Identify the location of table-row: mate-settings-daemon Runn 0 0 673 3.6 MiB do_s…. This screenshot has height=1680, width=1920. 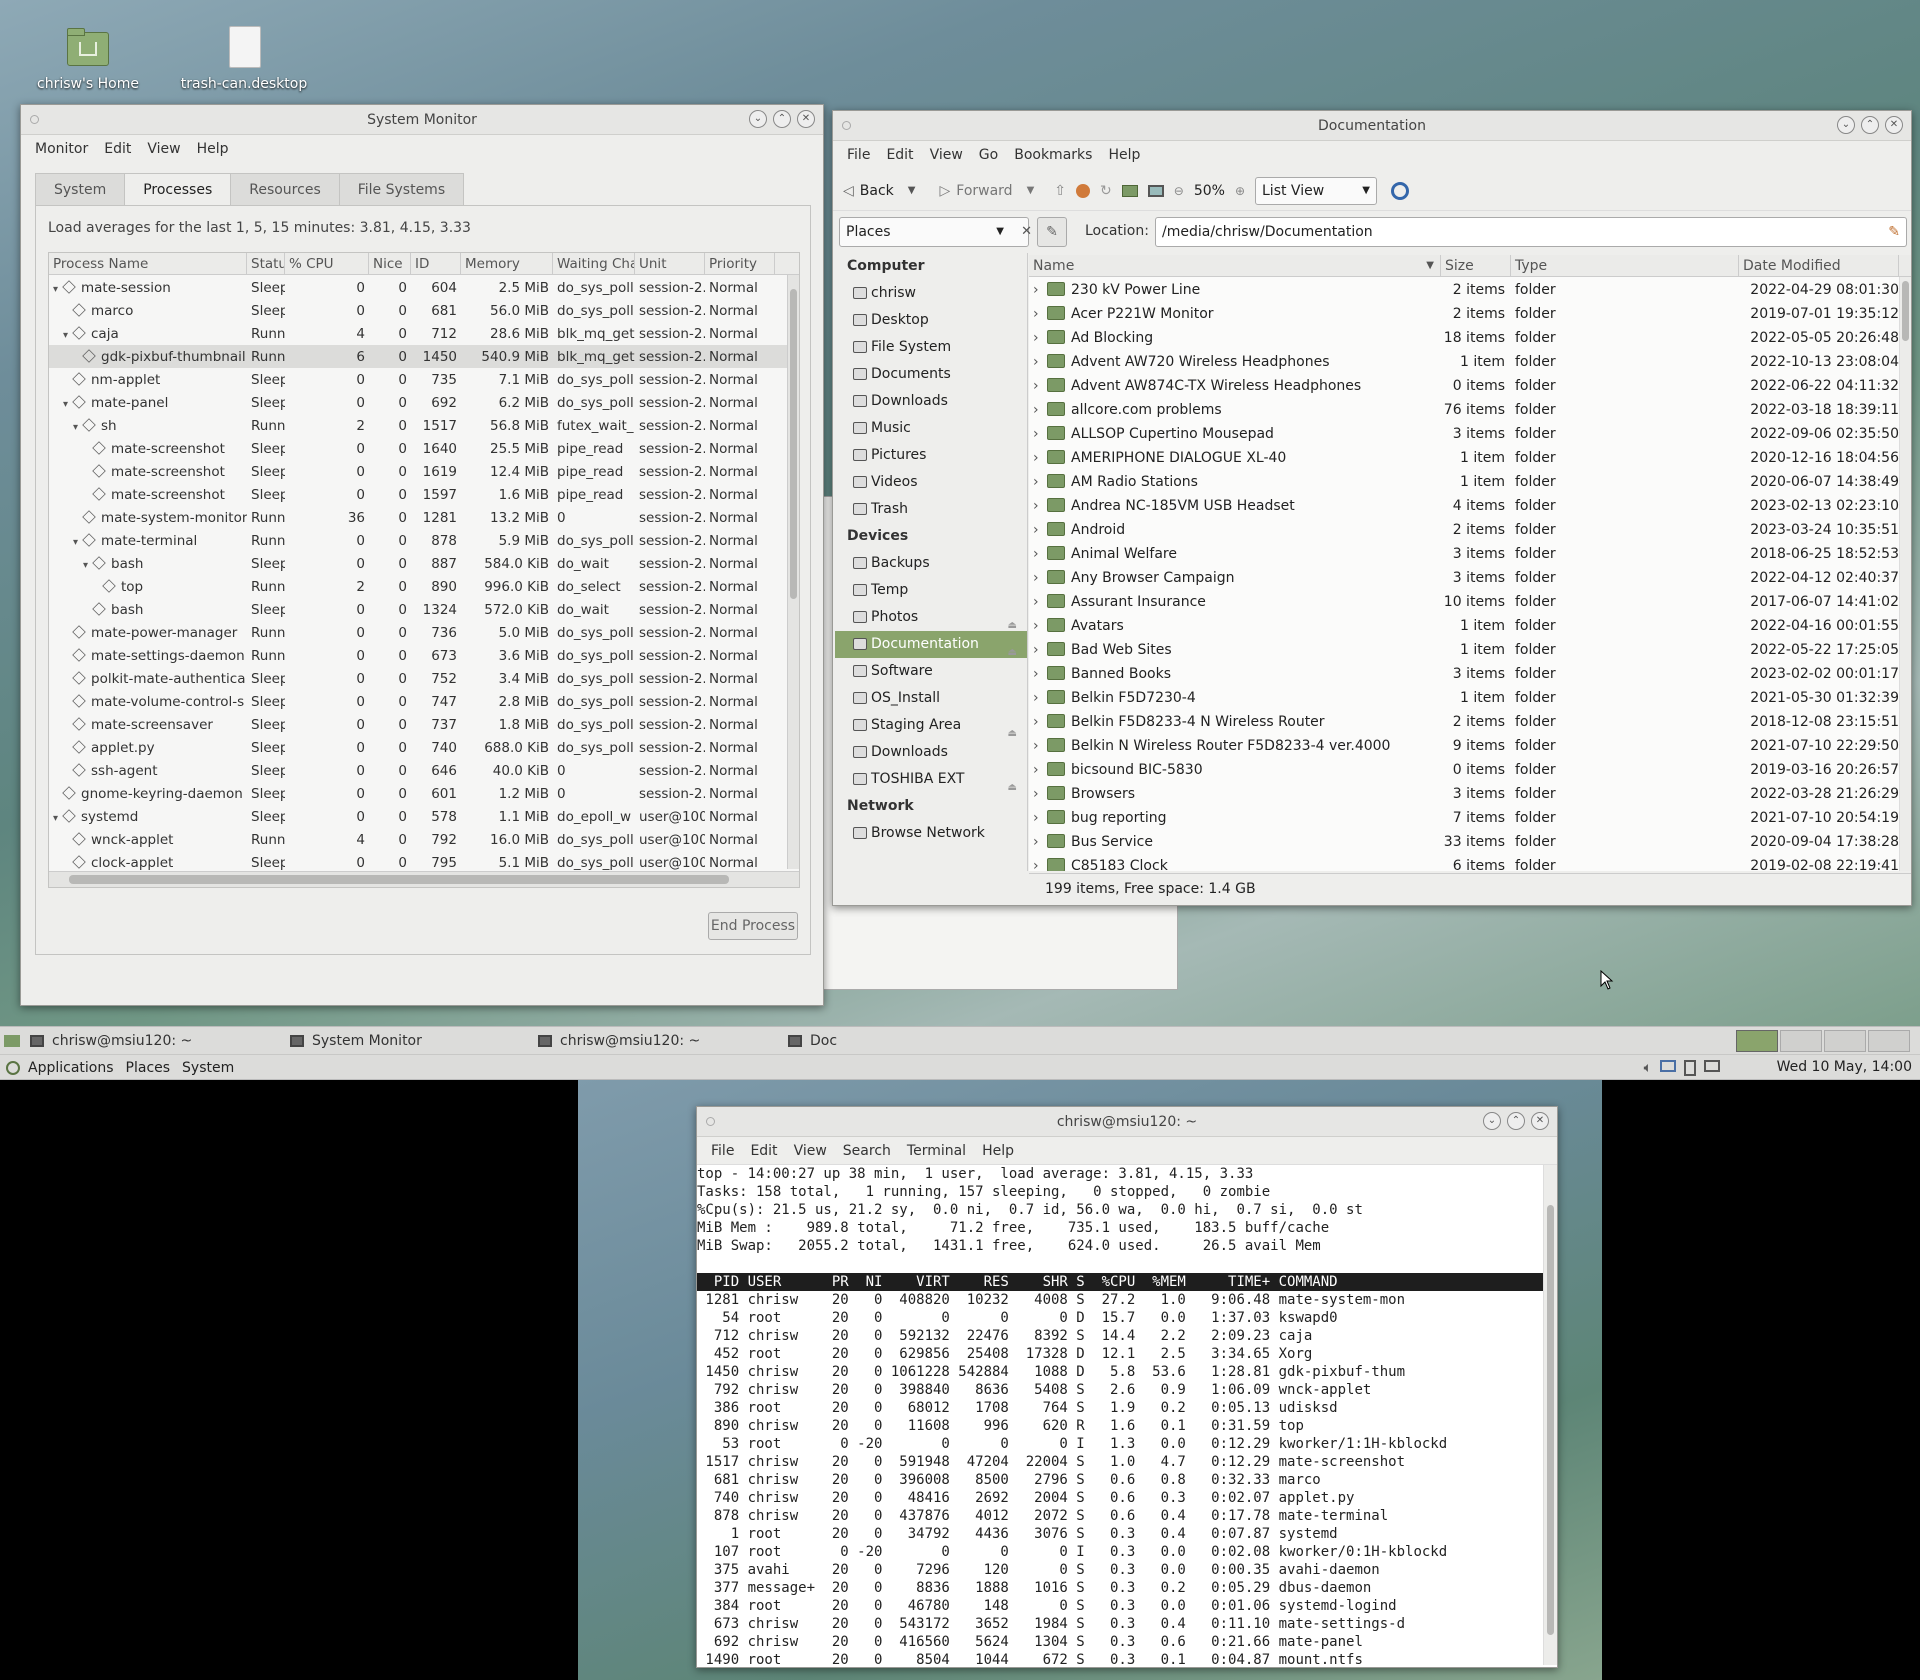
(418, 655).